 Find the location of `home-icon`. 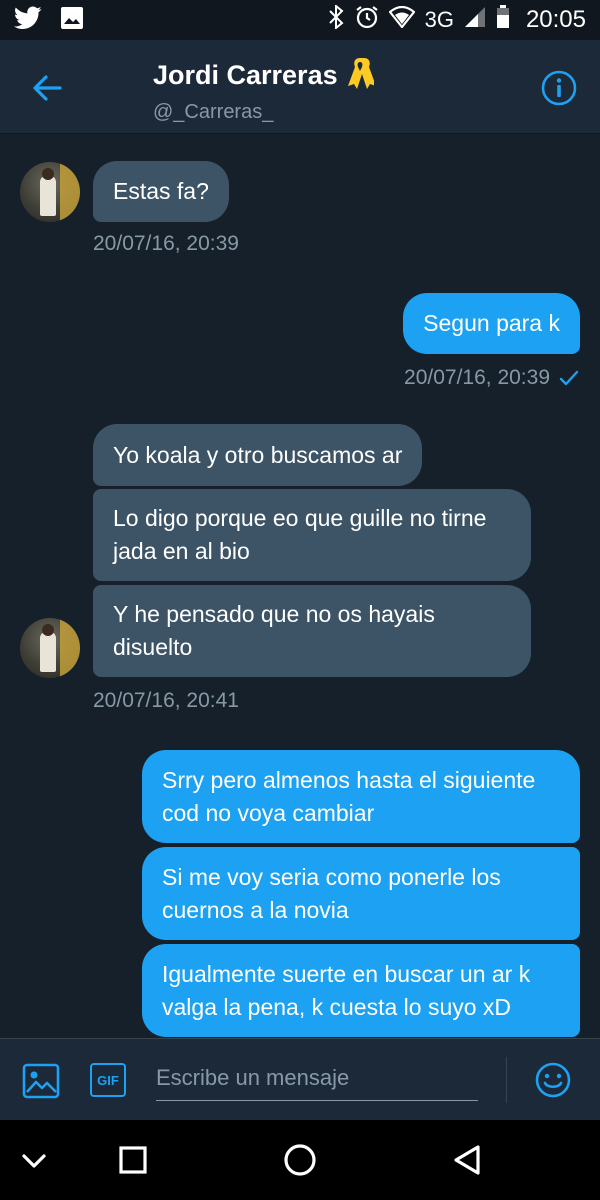

home-icon is located at coordinates (300, 1164).